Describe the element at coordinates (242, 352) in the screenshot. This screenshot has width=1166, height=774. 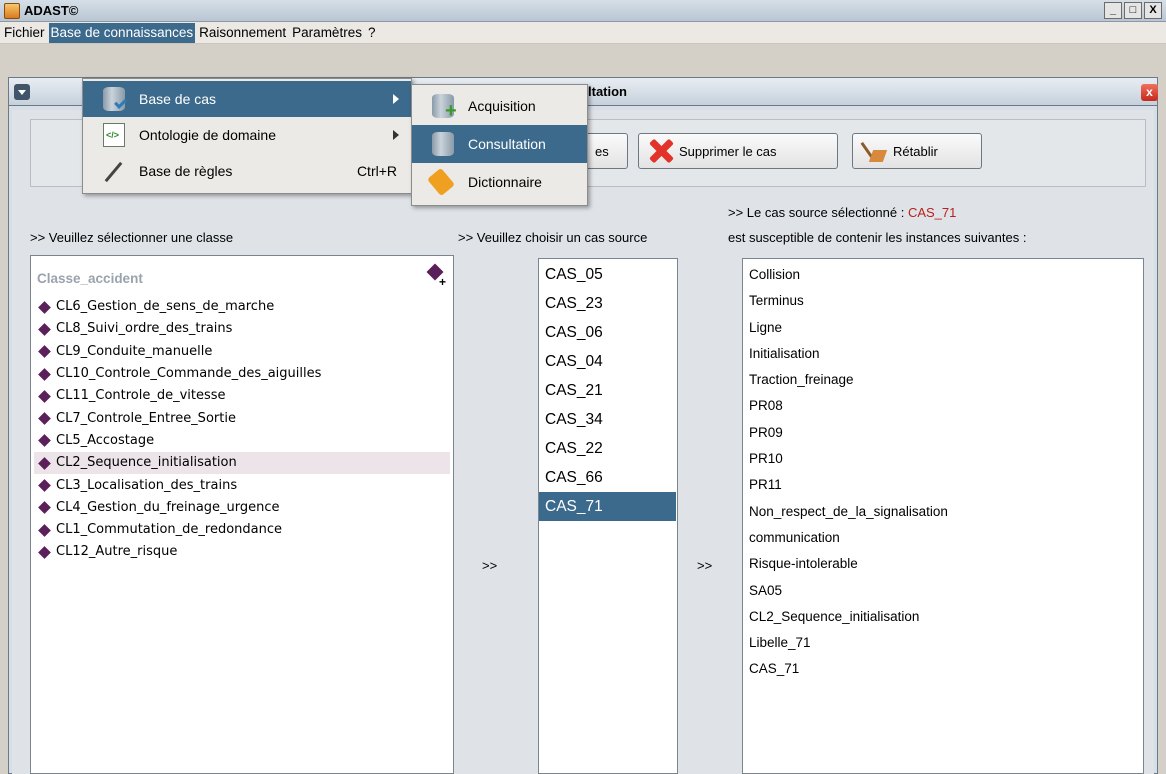
I see `class-item: CL9_Conduite_manuelle` at that location.